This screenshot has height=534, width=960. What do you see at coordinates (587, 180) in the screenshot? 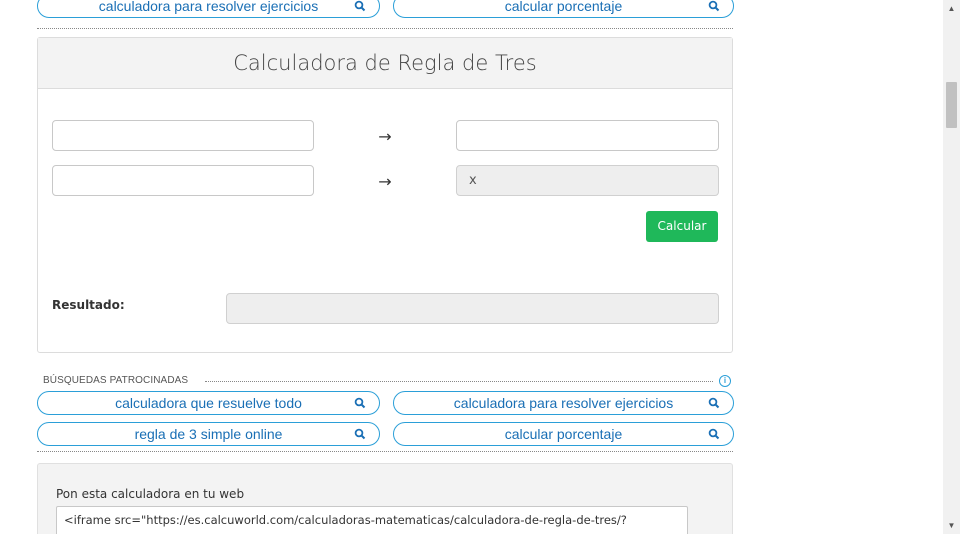
I see `unknown-x-field: x` at bounding box center [587, 180].